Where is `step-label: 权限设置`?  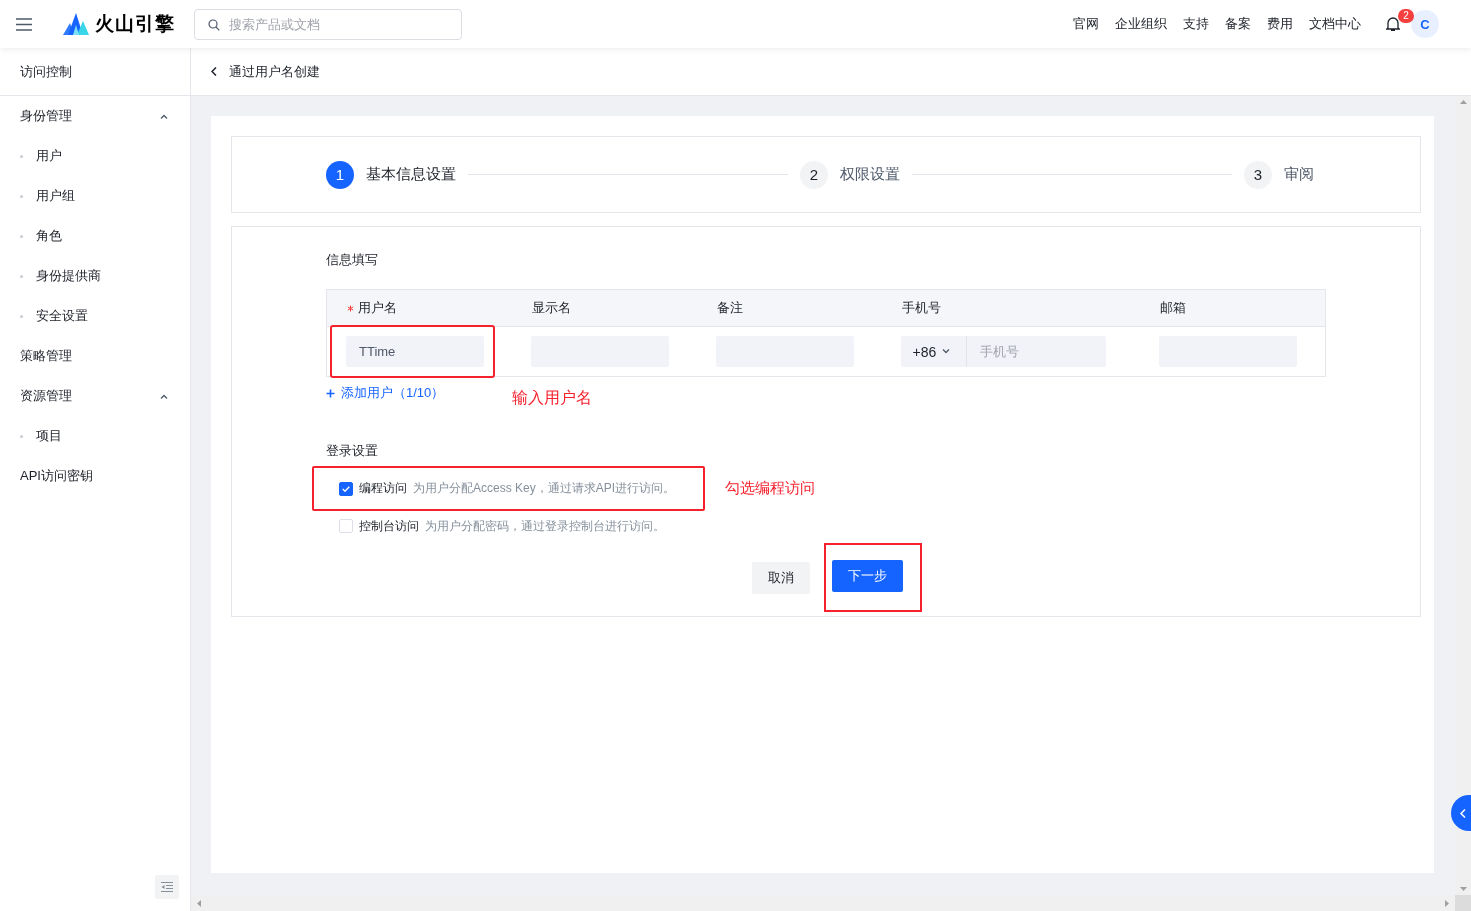
step-label: 权限设置 is located at coordinates (870, 174).